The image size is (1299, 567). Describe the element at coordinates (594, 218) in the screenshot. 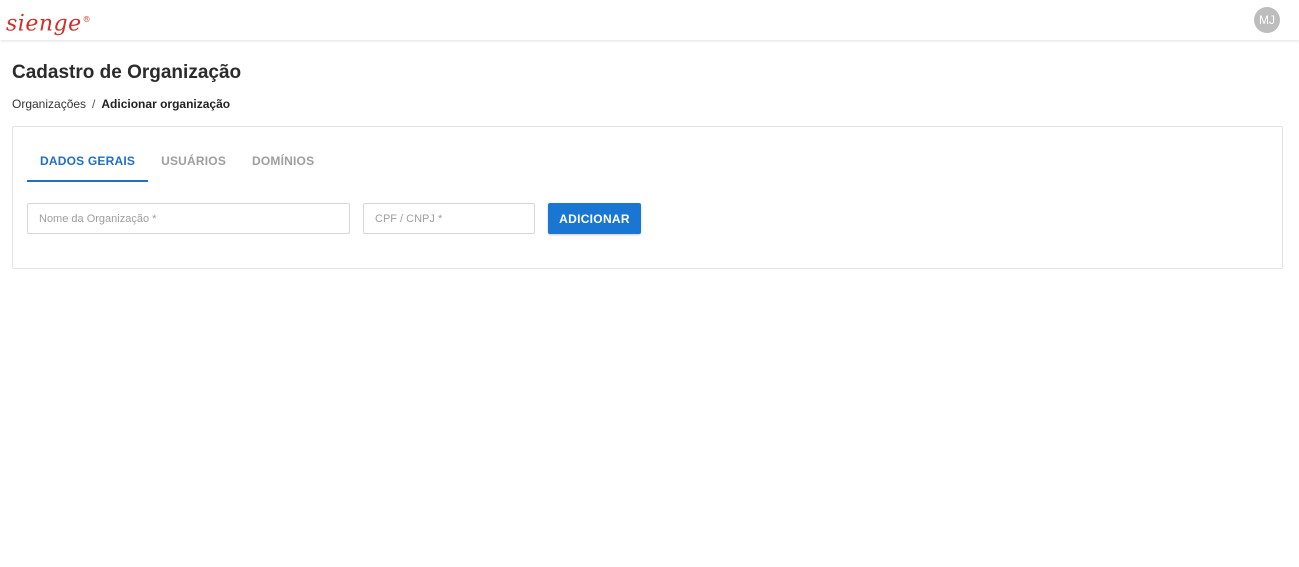

I see `add-button: ADICIONAR` at that location.